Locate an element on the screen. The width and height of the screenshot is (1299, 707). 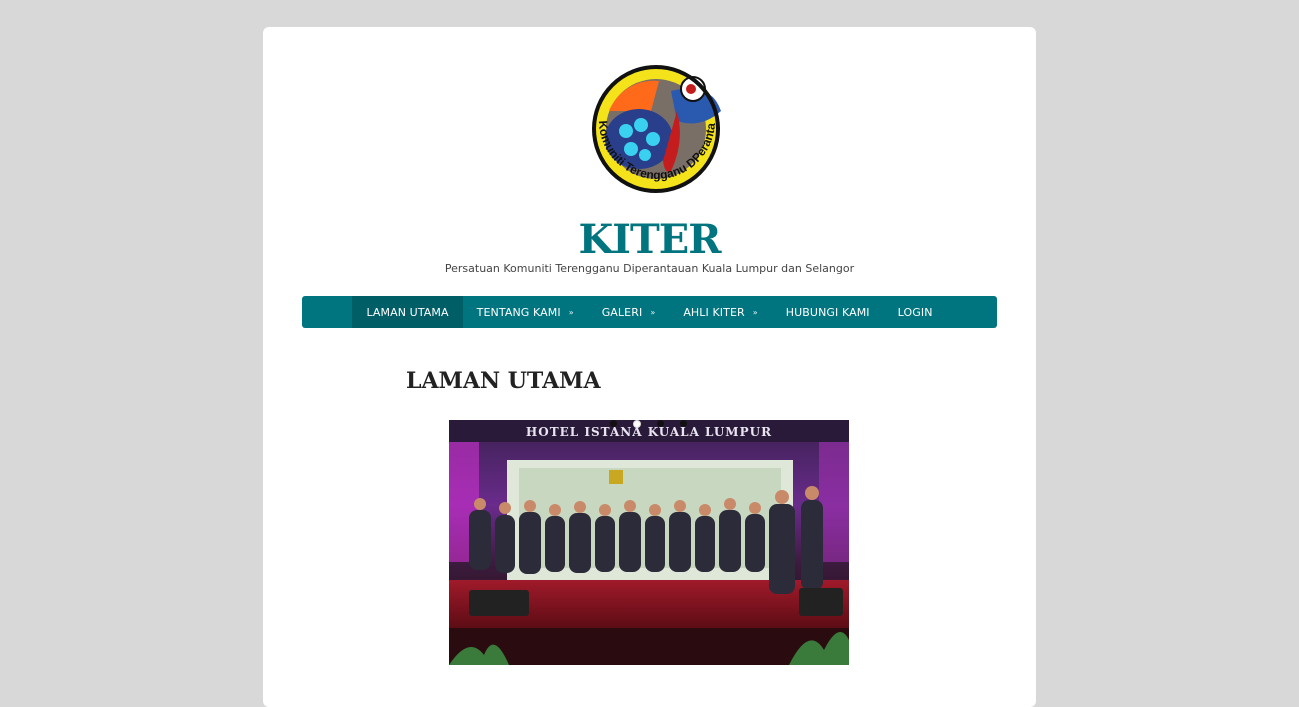
image-slider: HOTEL ISTANA KUALA LUMPUR is located at coordinates (649, 542).